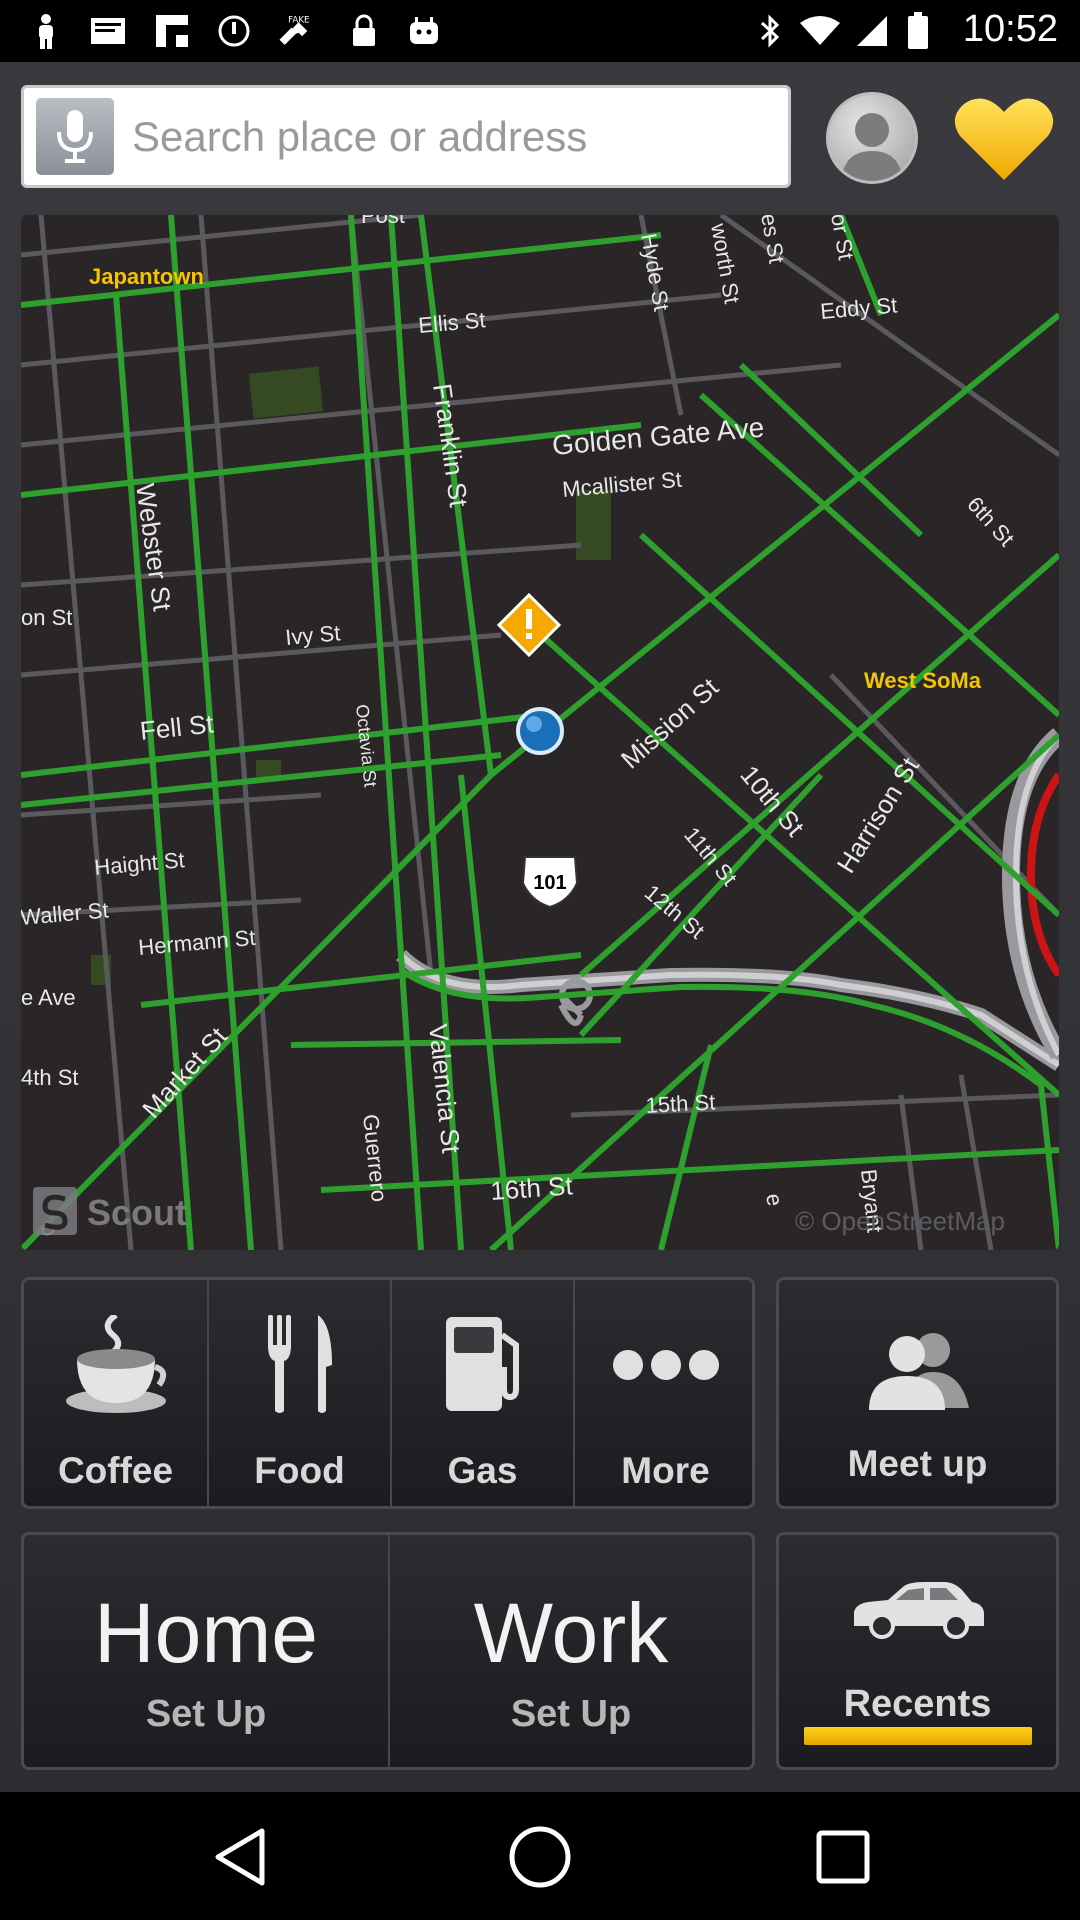  What do you see at coordinates (917, 1704) in the screenshot?
I see `recents-label: Recents` at bounding box center [917, 1704].